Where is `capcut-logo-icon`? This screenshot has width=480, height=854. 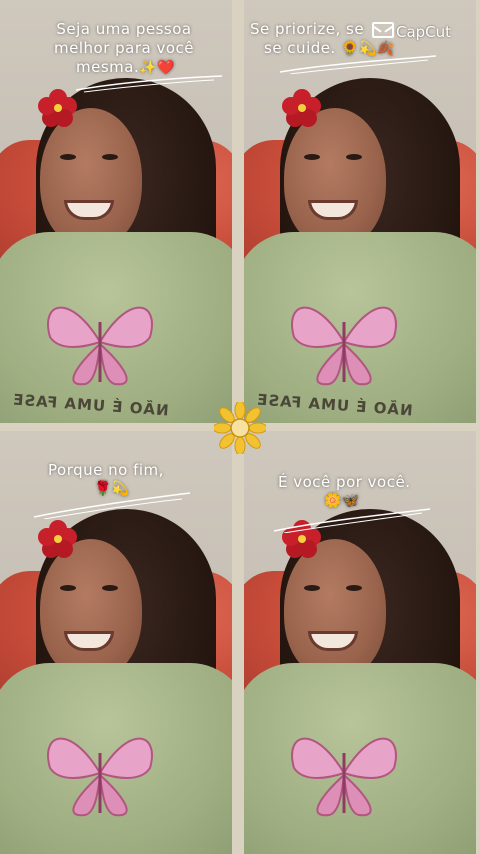
capcut-logo-icon is located at coordinates (383, 30).